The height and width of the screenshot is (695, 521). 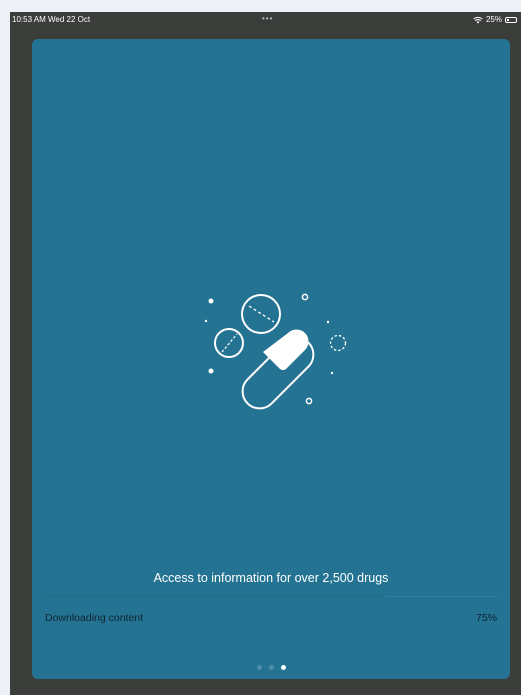 What do you see at coordinates (511, 20) in the screenshot?
I see `battery-icon` at bounding box center [511, 20].